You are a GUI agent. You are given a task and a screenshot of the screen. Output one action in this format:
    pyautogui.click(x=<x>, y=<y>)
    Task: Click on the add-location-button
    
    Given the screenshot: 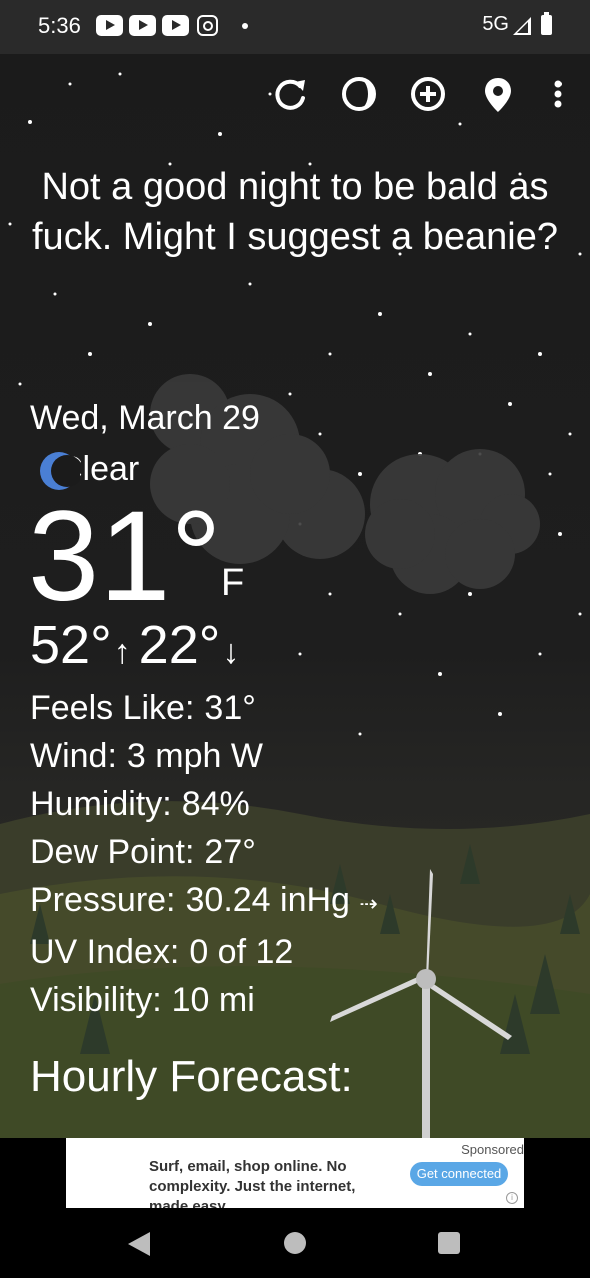 What is the action you would take?
    pyautogui.click(x=428, y=94)
    